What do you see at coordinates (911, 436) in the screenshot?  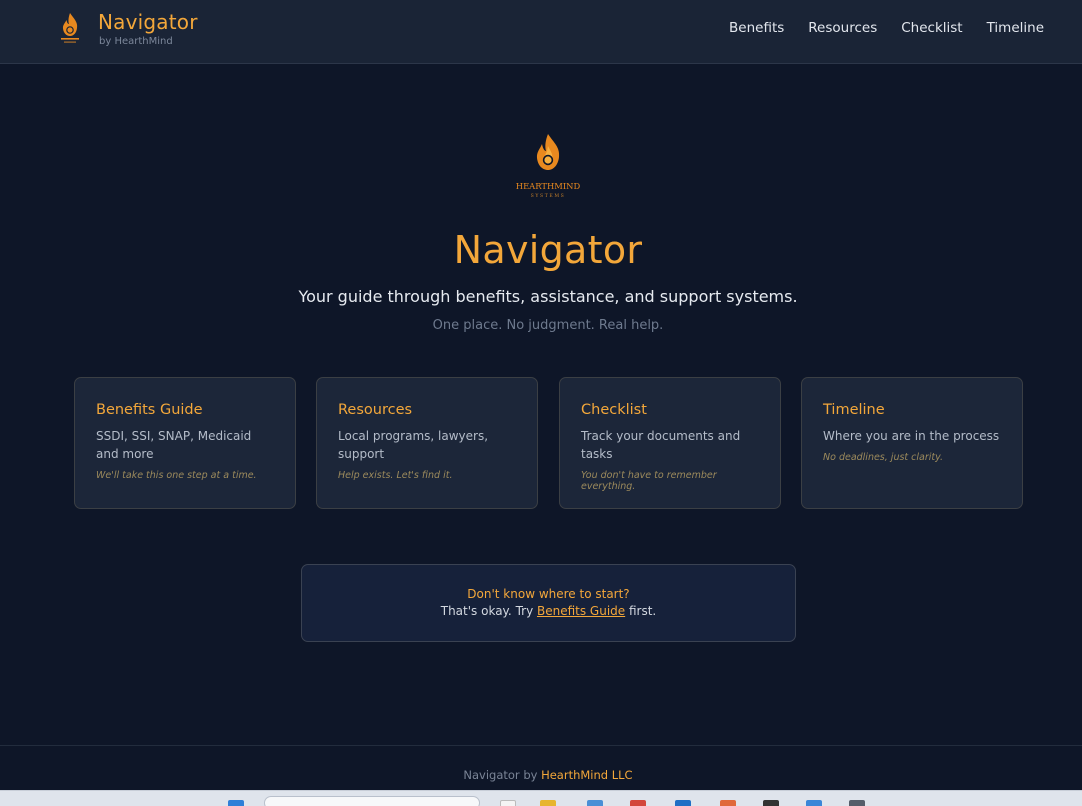 I see `card-description: Where you are in the process` at bounding box center [911, 436].